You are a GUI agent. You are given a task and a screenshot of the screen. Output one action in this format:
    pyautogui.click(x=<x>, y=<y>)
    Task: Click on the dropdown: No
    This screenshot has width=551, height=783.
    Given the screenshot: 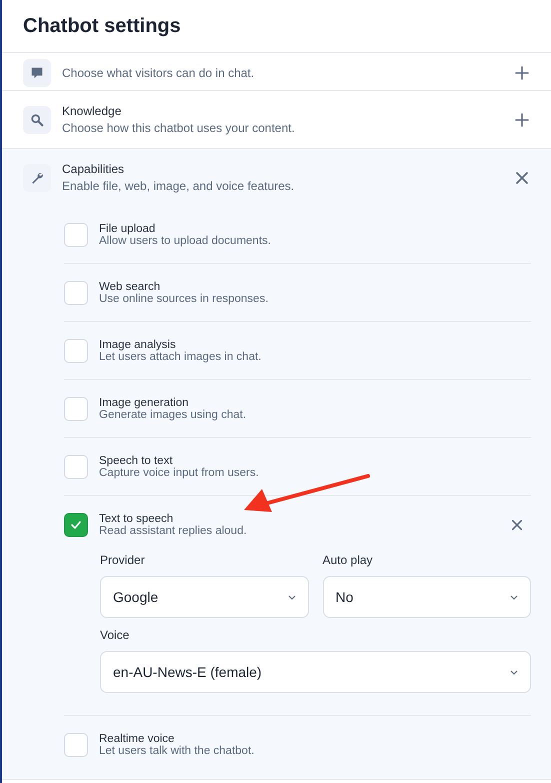 What is the action you would take?
    pyautogui.click(x=426, y=597)
    